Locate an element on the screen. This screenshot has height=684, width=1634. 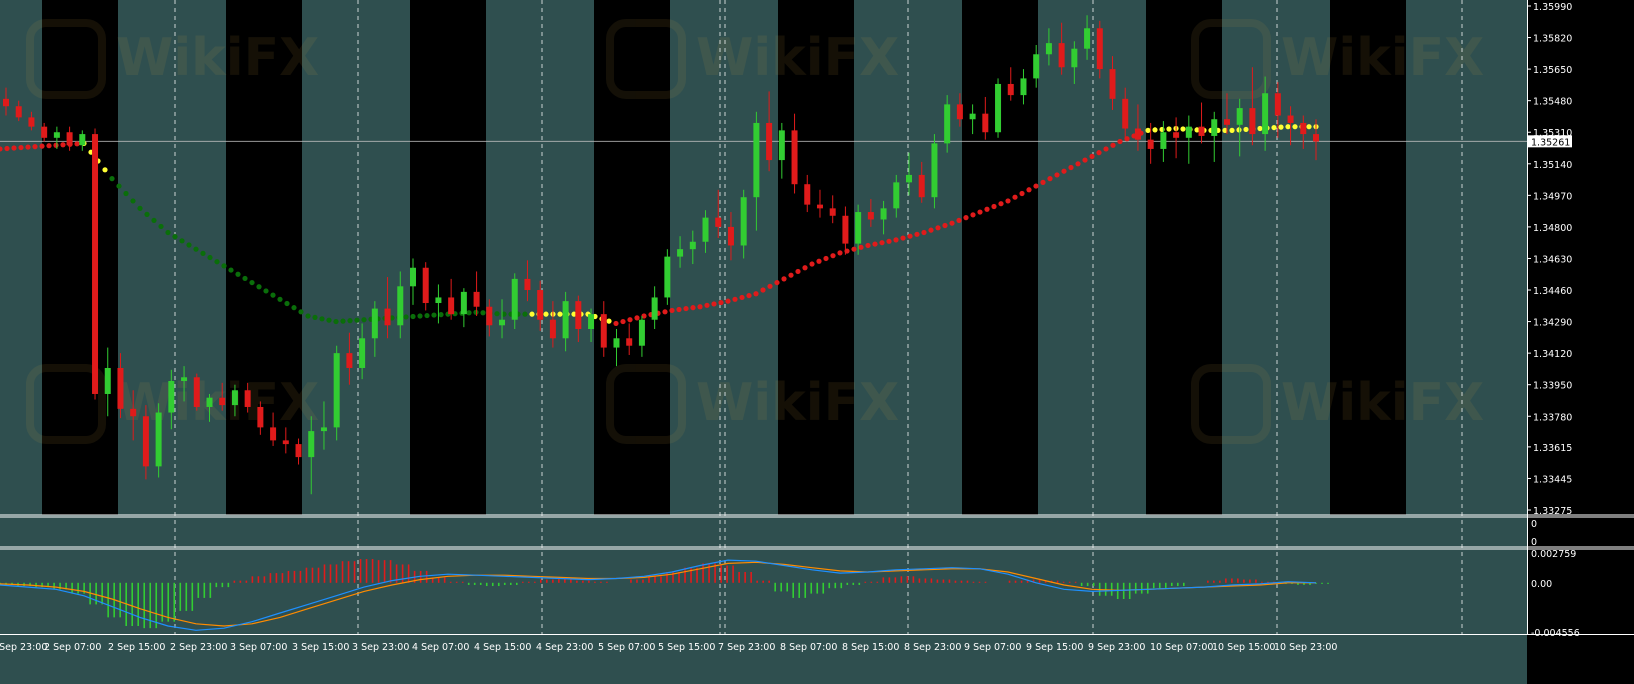
time-tick-label: 5 Sep 07:00 is located at coordinates (626, 647).